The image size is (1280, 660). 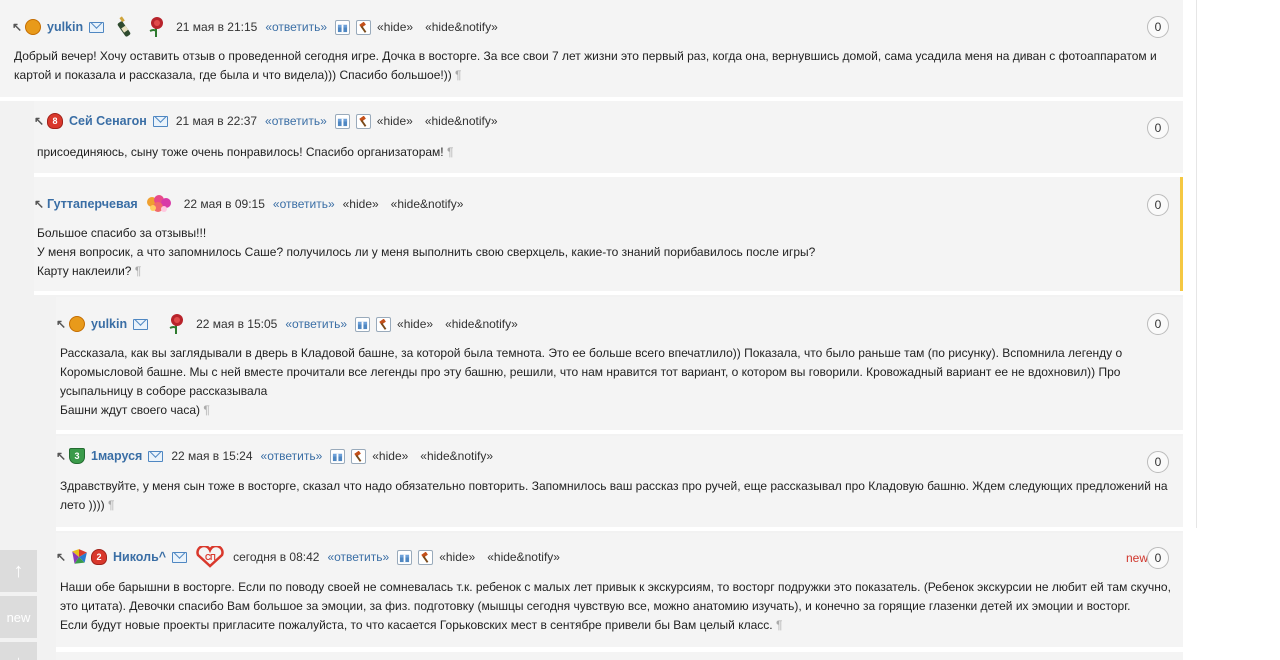 I want to click on flowers-gift-icon, so click(x=158, y=203).